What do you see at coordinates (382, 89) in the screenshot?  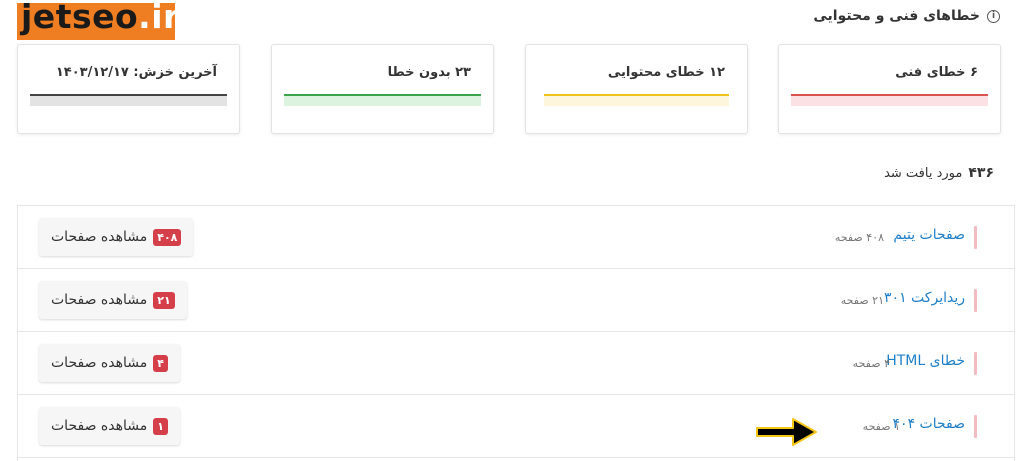 I see `stat-card-no-errors: ۲۳ بدون خطا` at bounding box center [382, 89].